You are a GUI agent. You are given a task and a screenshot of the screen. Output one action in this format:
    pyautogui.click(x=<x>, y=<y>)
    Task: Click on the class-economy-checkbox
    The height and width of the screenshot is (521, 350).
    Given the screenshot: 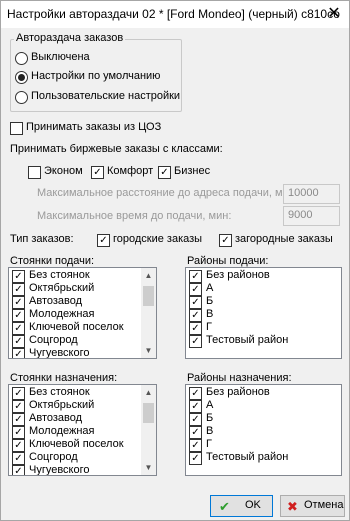 What is the action you would take?
    pyautogui.click(x=34, y=172)
    